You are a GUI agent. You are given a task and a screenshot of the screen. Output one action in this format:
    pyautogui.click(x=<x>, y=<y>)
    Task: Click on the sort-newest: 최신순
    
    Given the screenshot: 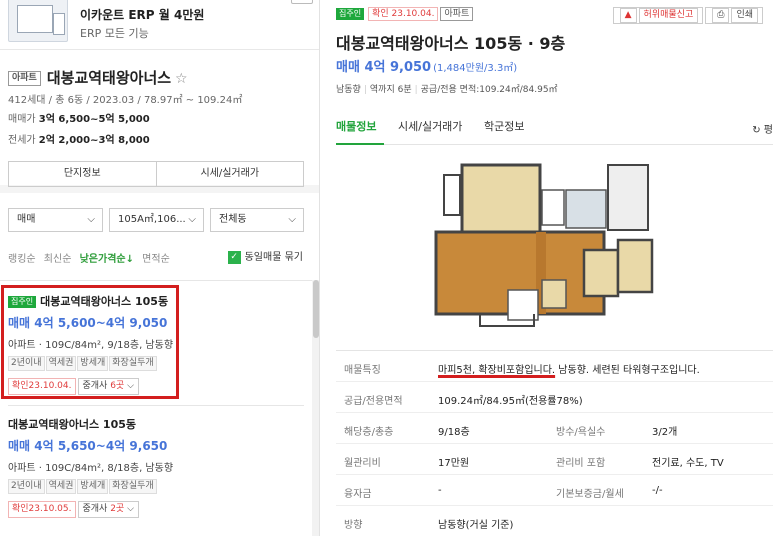 What is the action you would take?
    pyautogui.click(x=58, y=259)
    